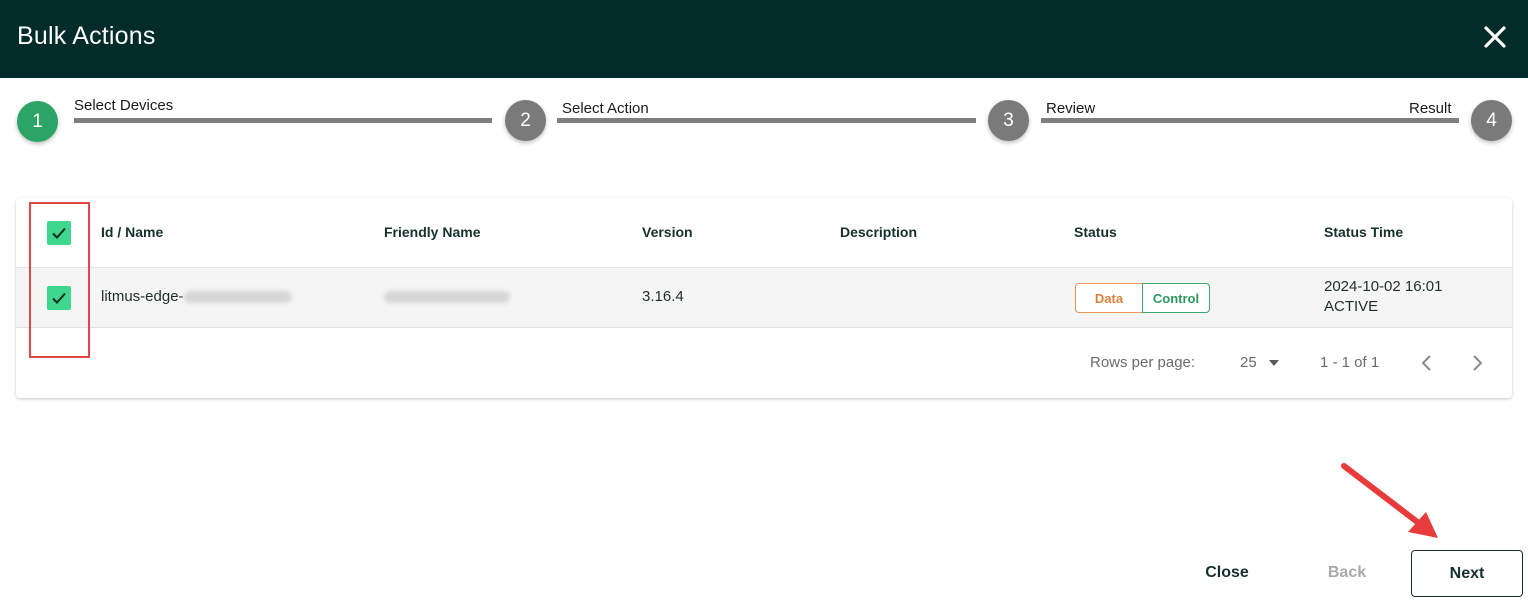 Image resolution: width=1528 pixels, height=603 pixels. What do you see at coordinates (1347, 573) in the screenshot?
I see `back-button: Back` at bounding box center [1347, 573].